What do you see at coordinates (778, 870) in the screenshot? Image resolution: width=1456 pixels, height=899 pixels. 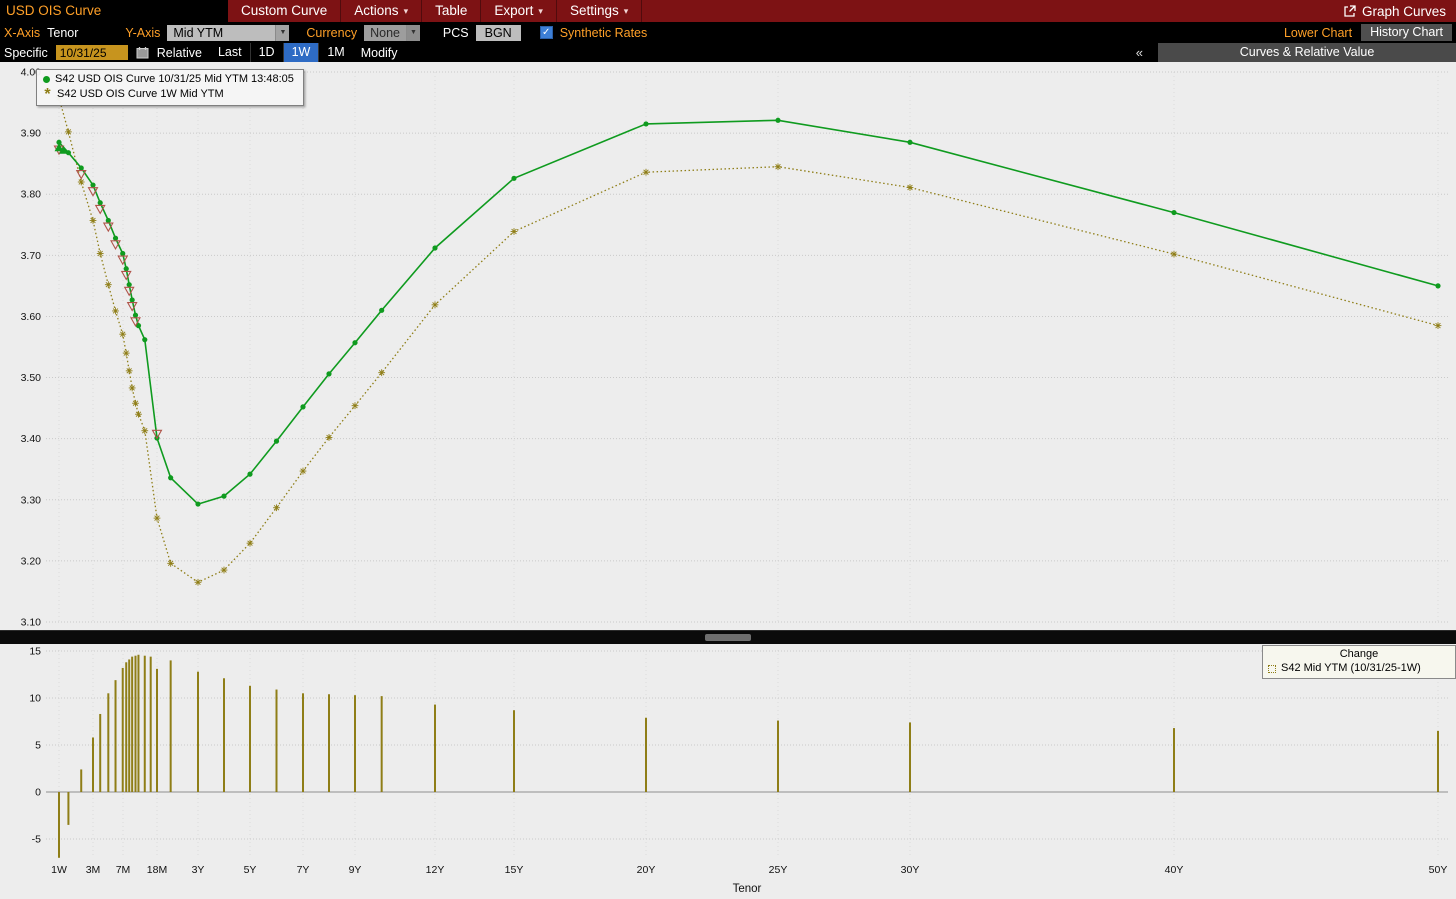 I see `svg-text: 25Y` at bounding box center [778, 870].